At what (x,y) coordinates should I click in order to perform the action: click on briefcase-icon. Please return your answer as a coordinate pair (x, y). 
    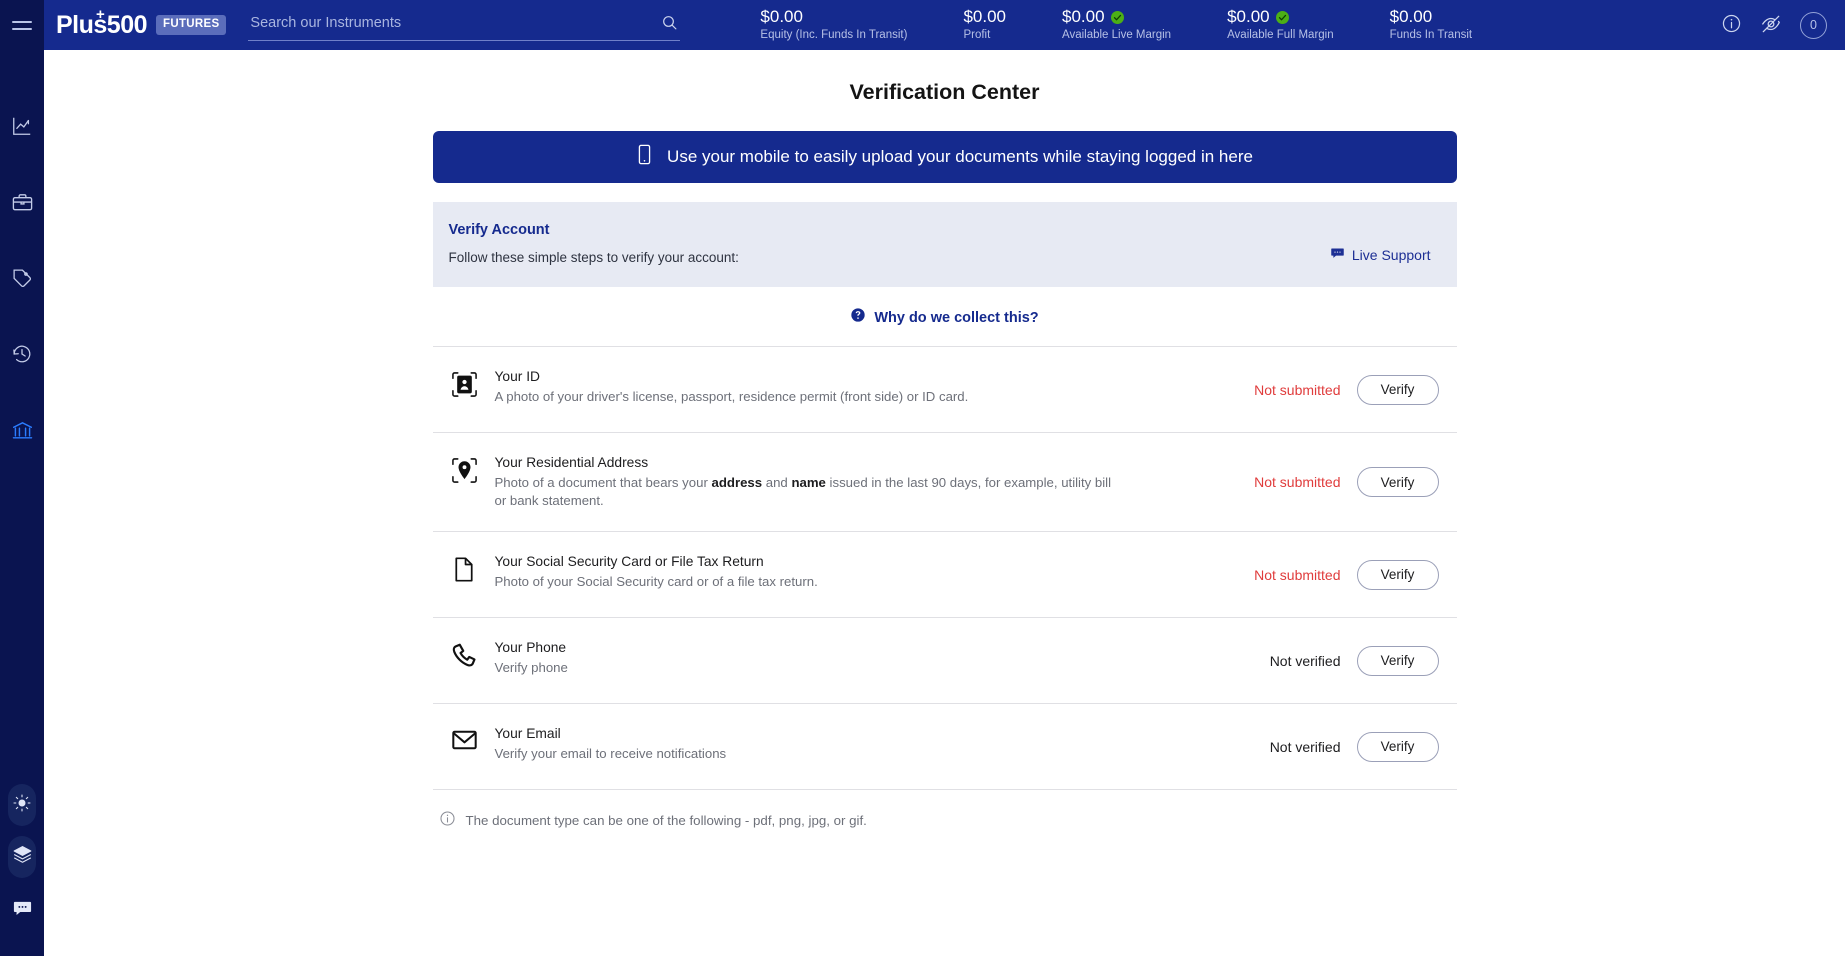
    Looking at the image, I should click on (22, 202).